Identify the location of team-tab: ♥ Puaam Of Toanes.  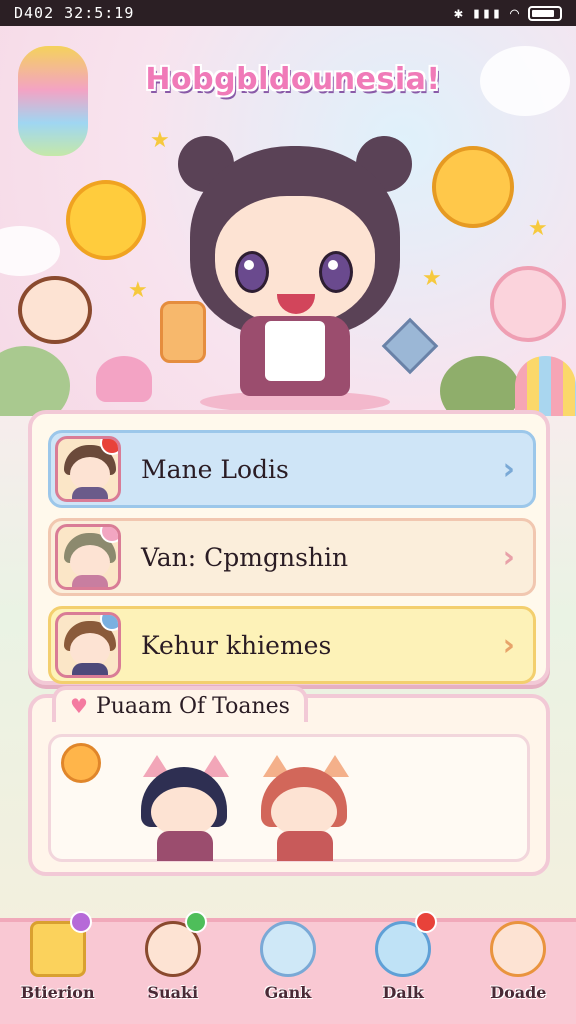
(180, 704).